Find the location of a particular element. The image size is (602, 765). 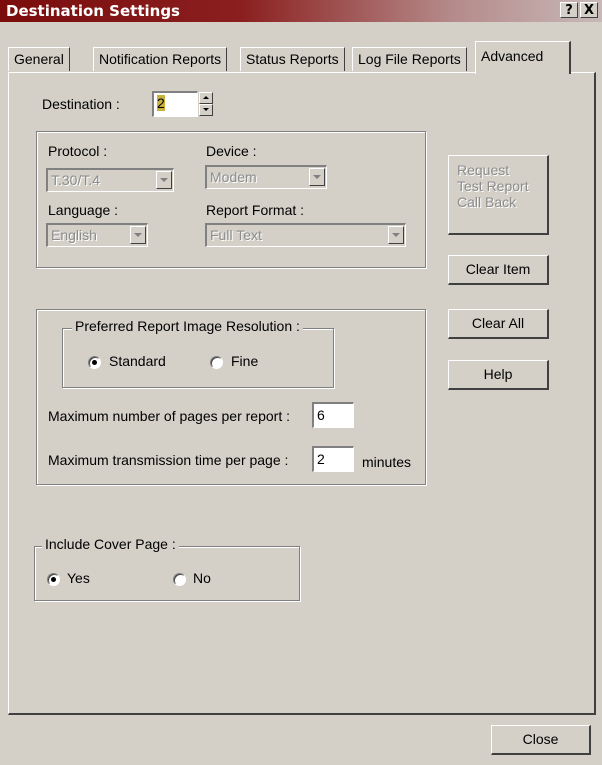

cover-no-label: No is located at coordinates (202, 578).